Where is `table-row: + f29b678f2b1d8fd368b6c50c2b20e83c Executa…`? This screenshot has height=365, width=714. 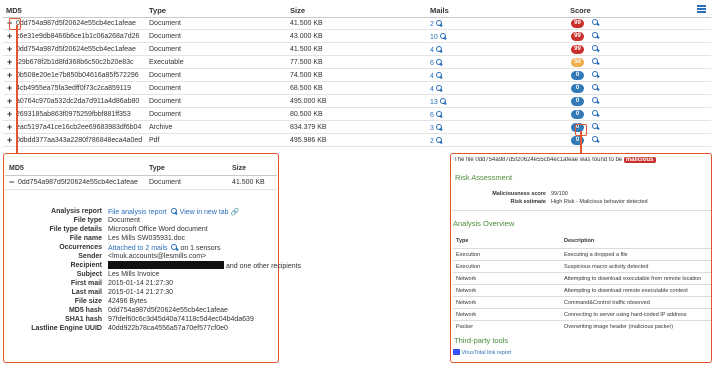 table-row: + f29b678f2b1d8fd368b6c50c2b20e83c Executa… is located at coordinates (357, 63).